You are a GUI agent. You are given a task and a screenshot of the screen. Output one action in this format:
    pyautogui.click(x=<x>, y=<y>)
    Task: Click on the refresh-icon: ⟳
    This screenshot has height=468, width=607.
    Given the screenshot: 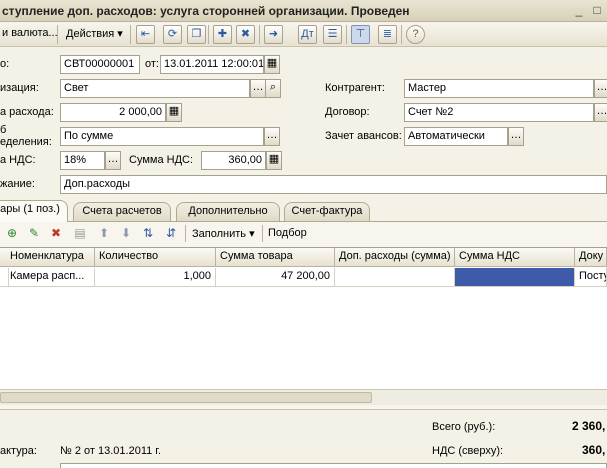 What is the action you would take?
    pyautogui.click(x=172, y=34)
    